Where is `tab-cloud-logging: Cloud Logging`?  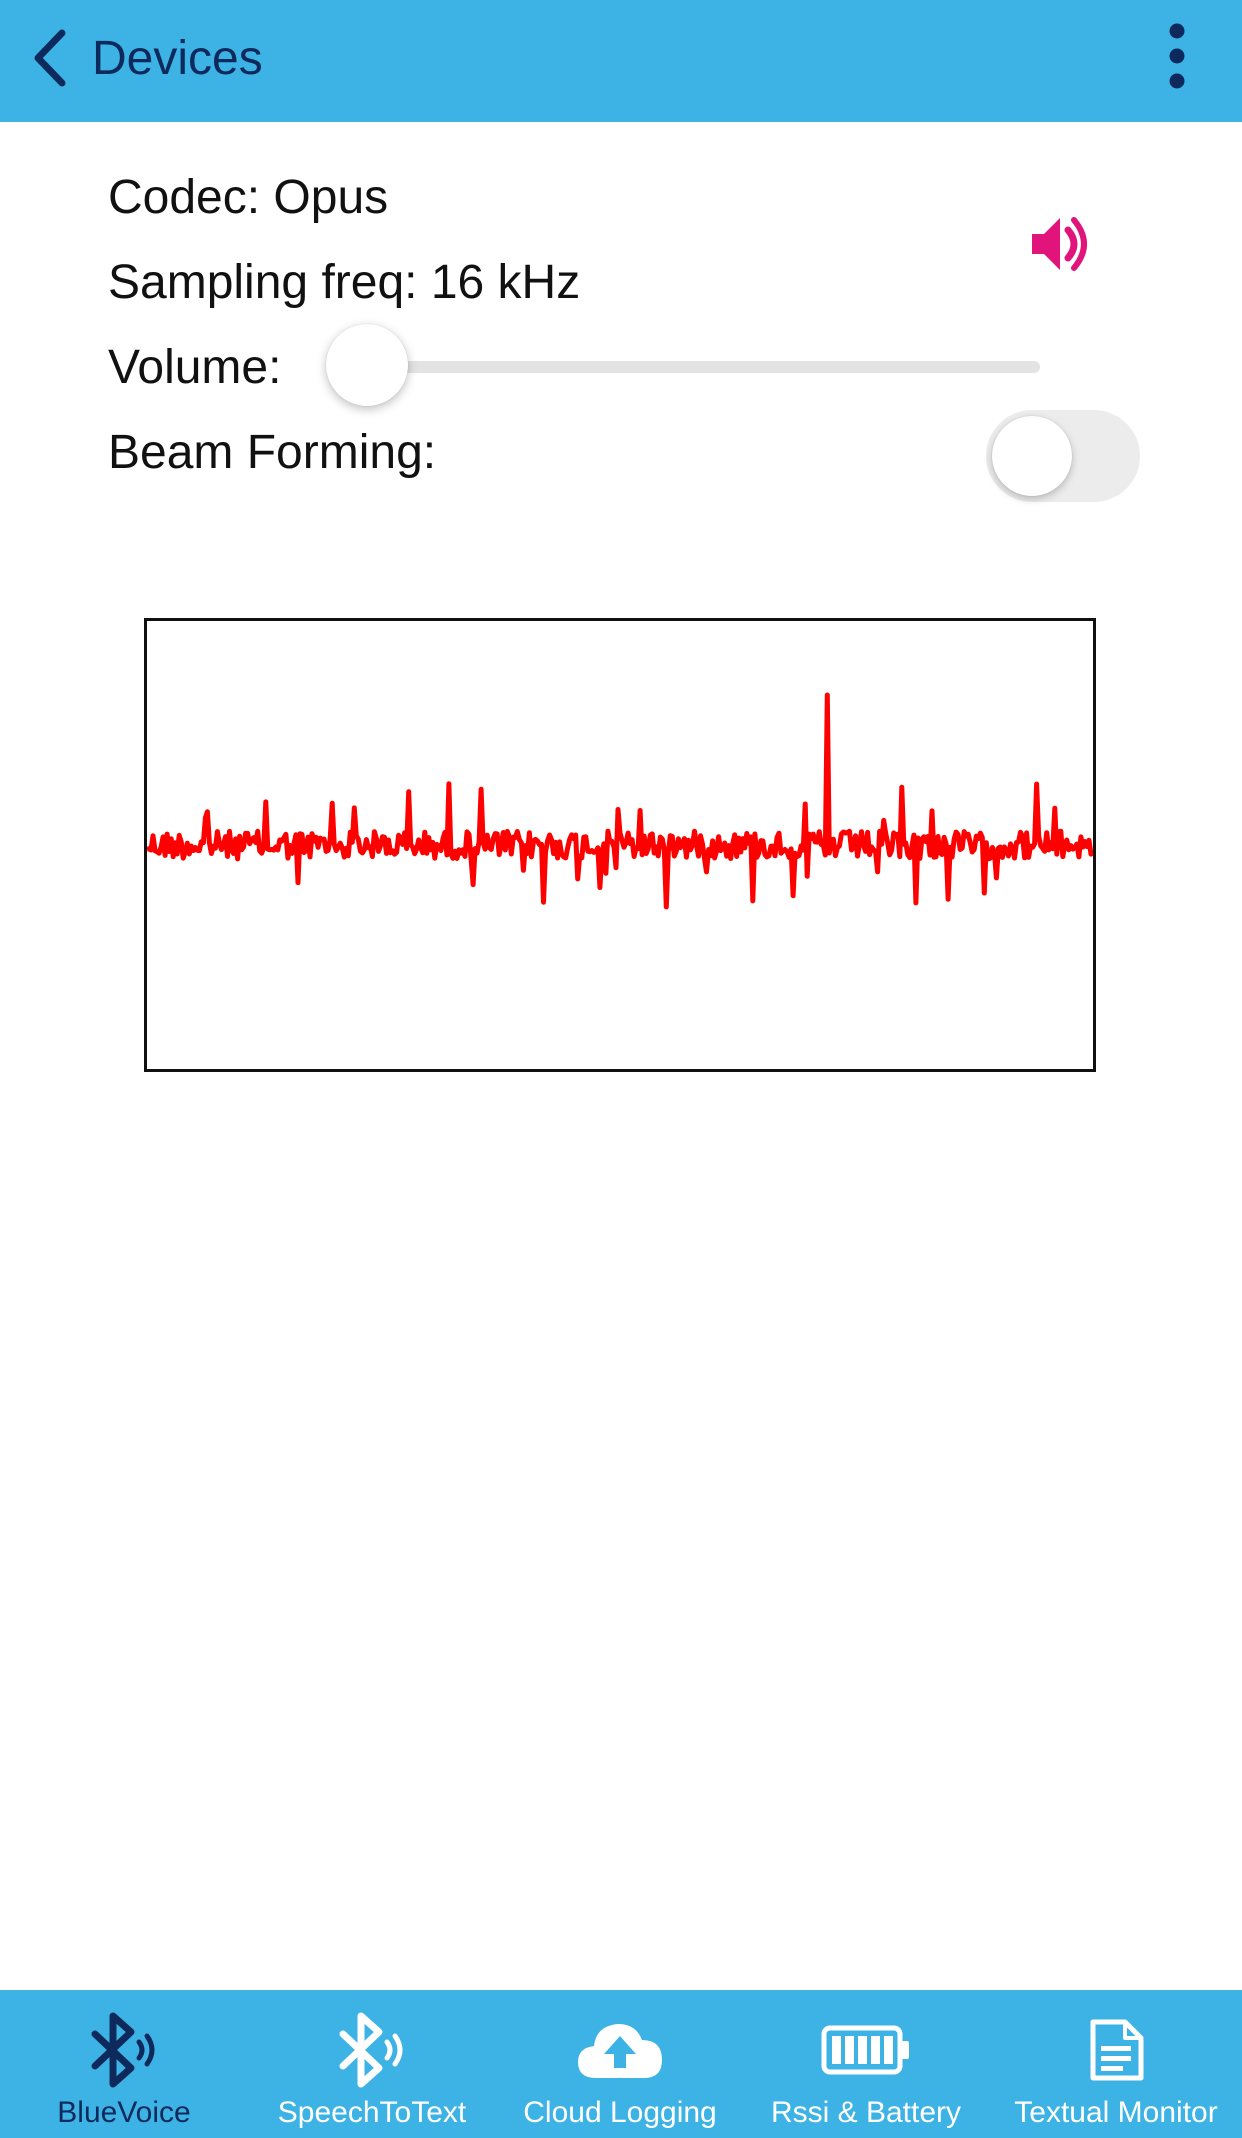 tab-cloud-logging: Cloud Logging is located at coordinates (620, 2064).